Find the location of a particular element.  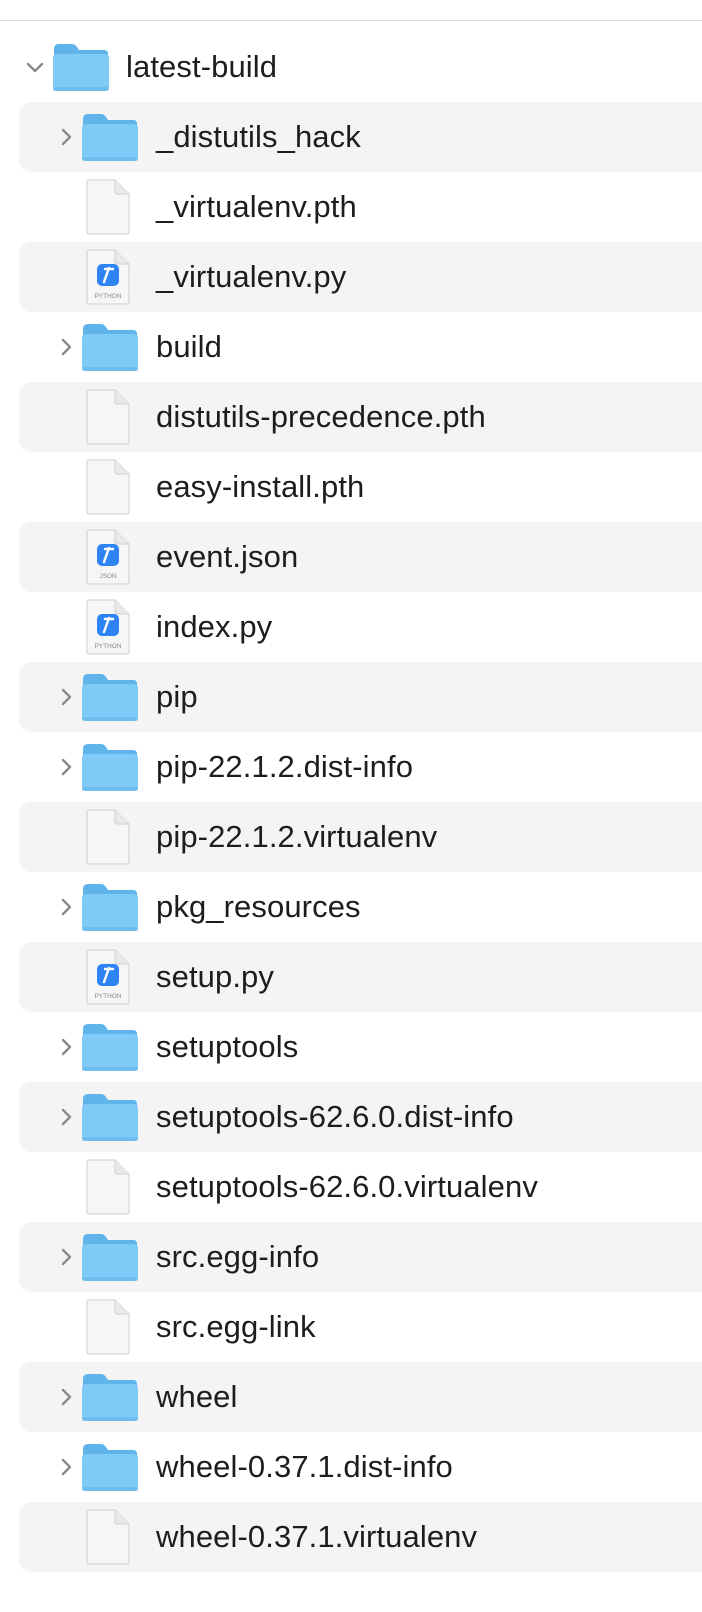

tree-row-file: src.egg-link is located at coordinates (351, 1327).